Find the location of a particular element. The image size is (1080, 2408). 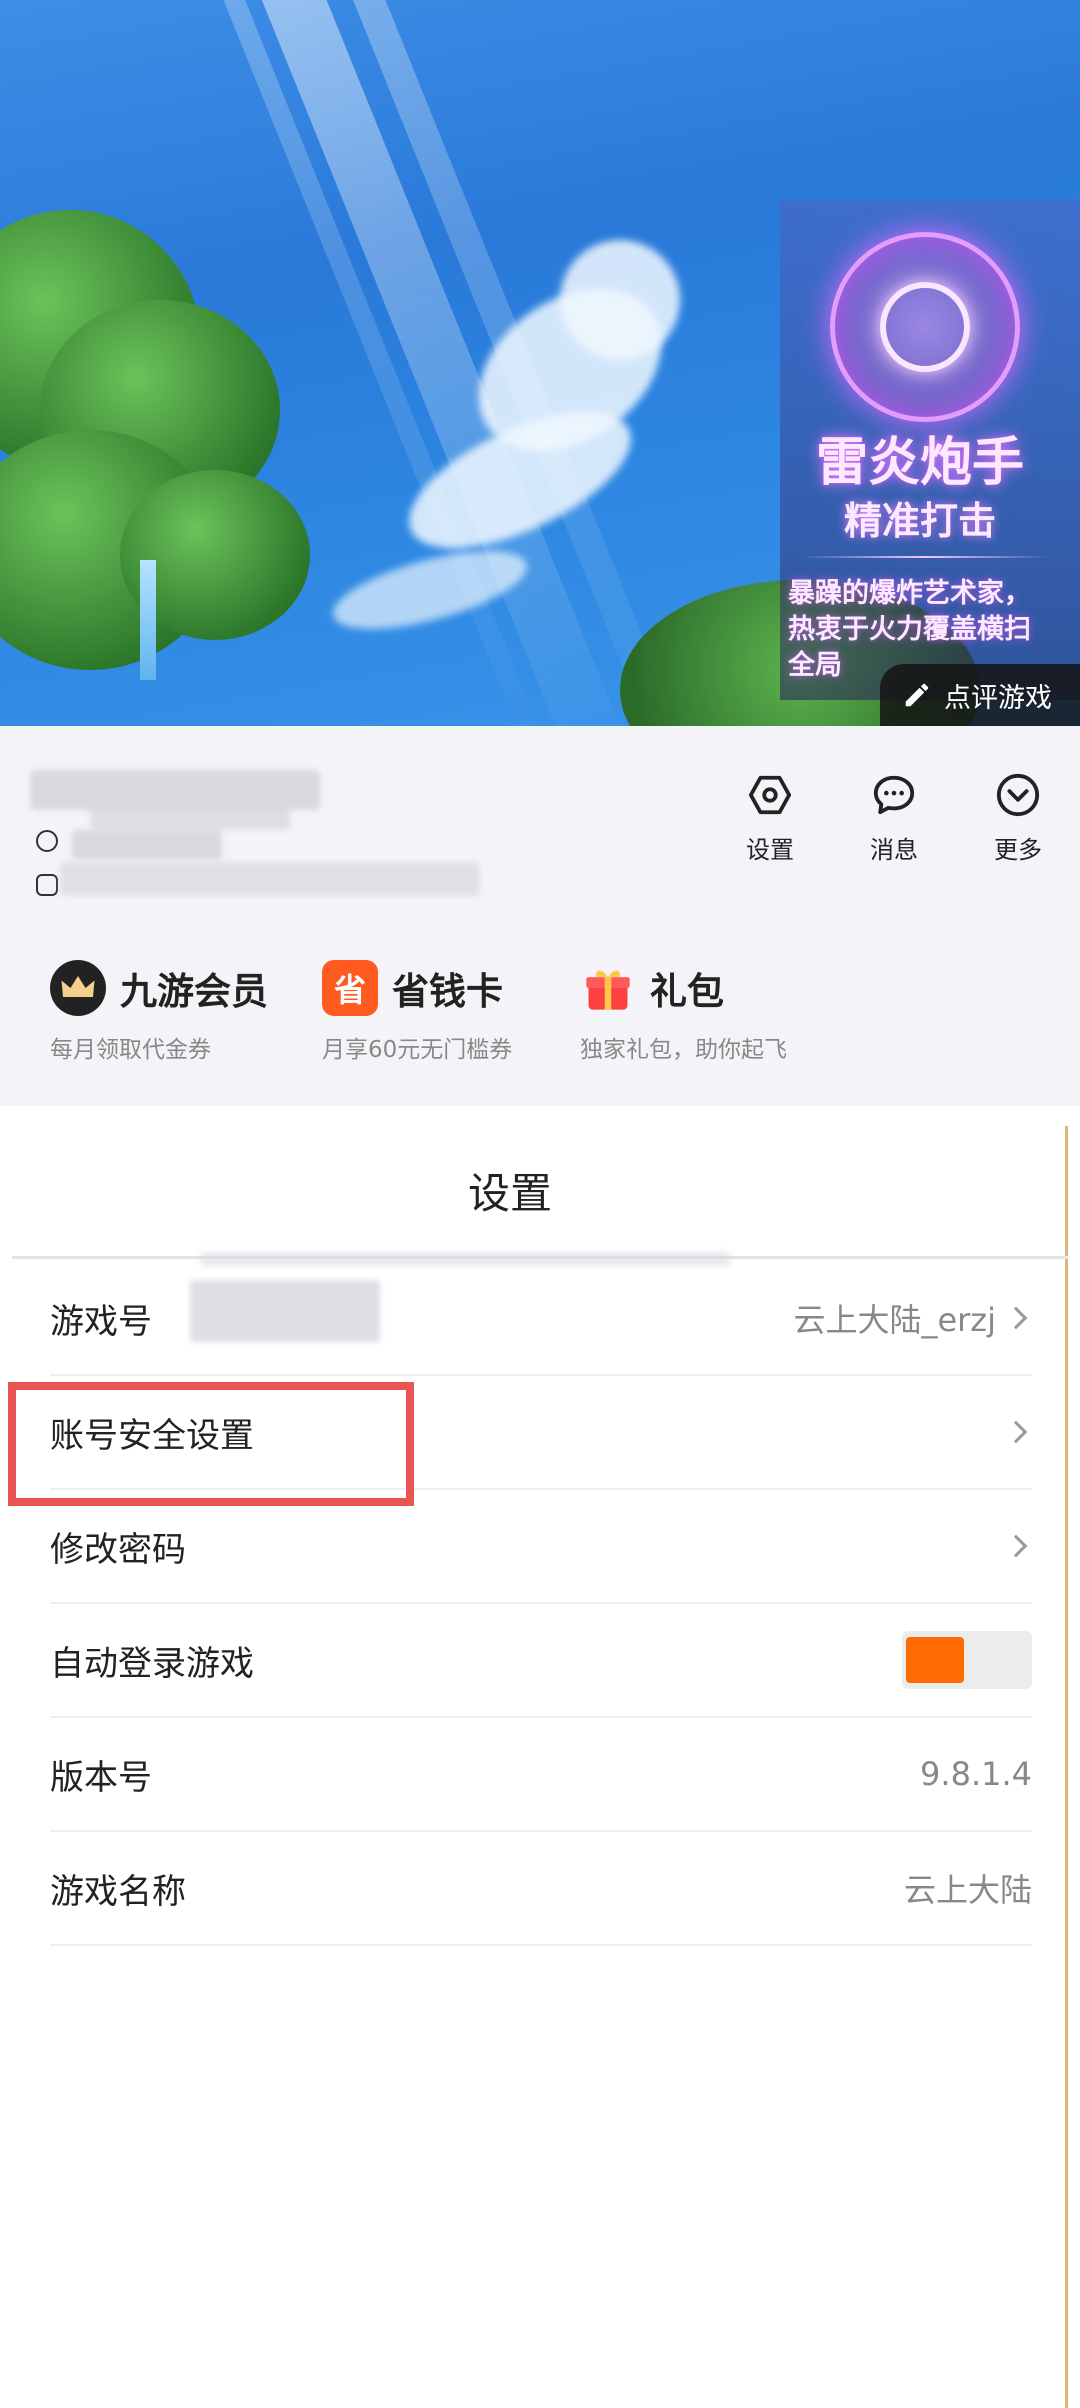

panel-edge is located at coordinates (1066, 1767).